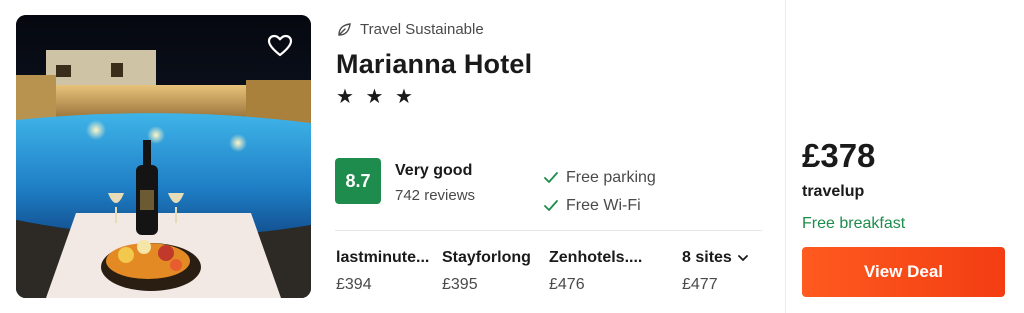 Image resolution: width=1024 pixels, height=313 pixels. What do you see at coordinates (344, 29) in the screenshot?
I see `leaf-icon` at bounding box center [344, 29].